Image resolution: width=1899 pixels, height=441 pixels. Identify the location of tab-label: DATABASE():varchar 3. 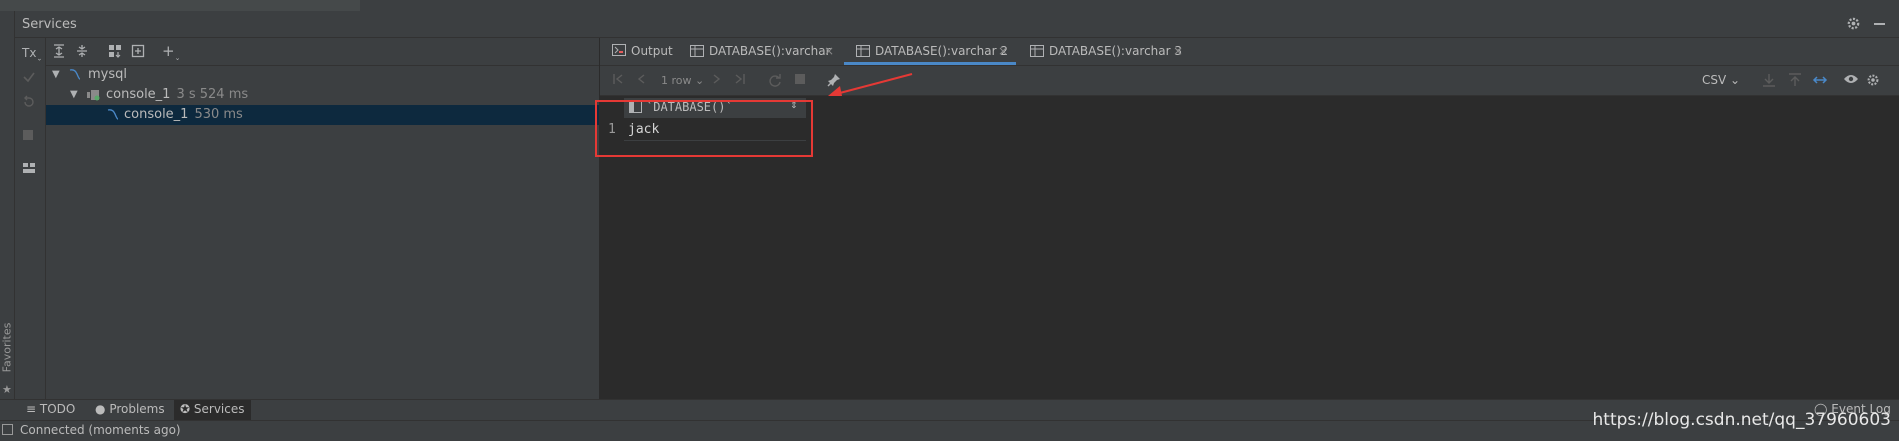
(1116, 51).